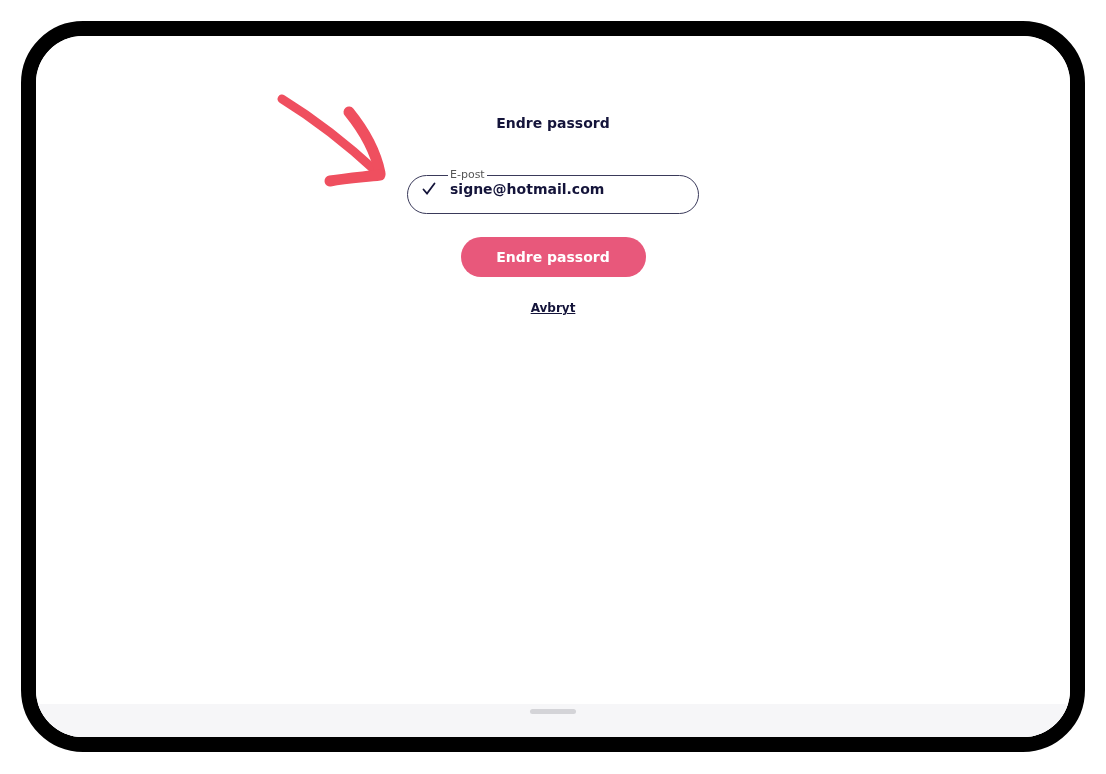 The width and height of the screenshot is (1106, 774). Describe the element at coordinates (553, 711) in the screenshot. I see `home-indicator` at that location.